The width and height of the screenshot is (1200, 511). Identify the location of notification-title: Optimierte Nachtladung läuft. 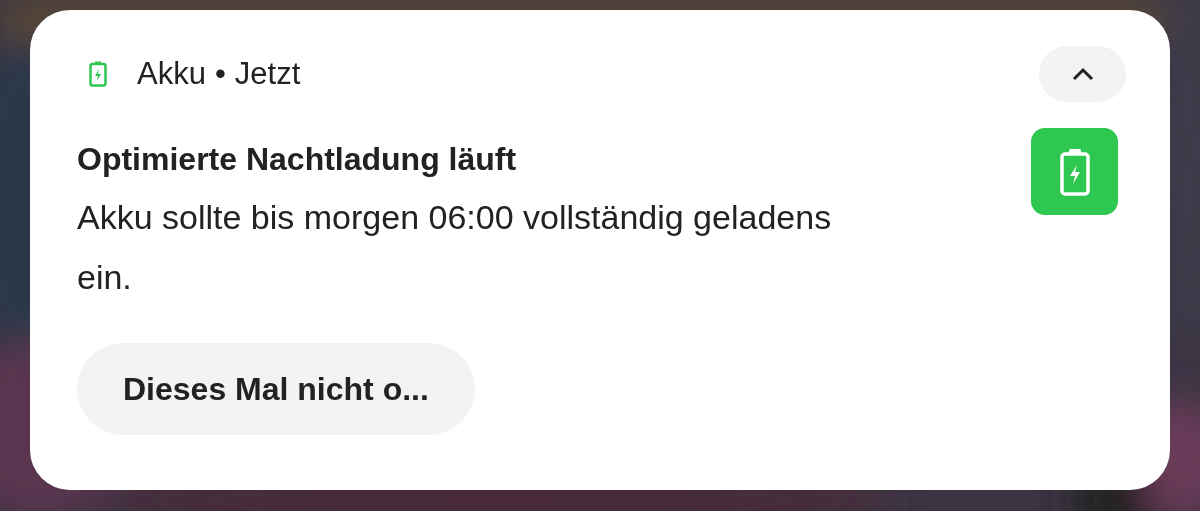
(297, 159).